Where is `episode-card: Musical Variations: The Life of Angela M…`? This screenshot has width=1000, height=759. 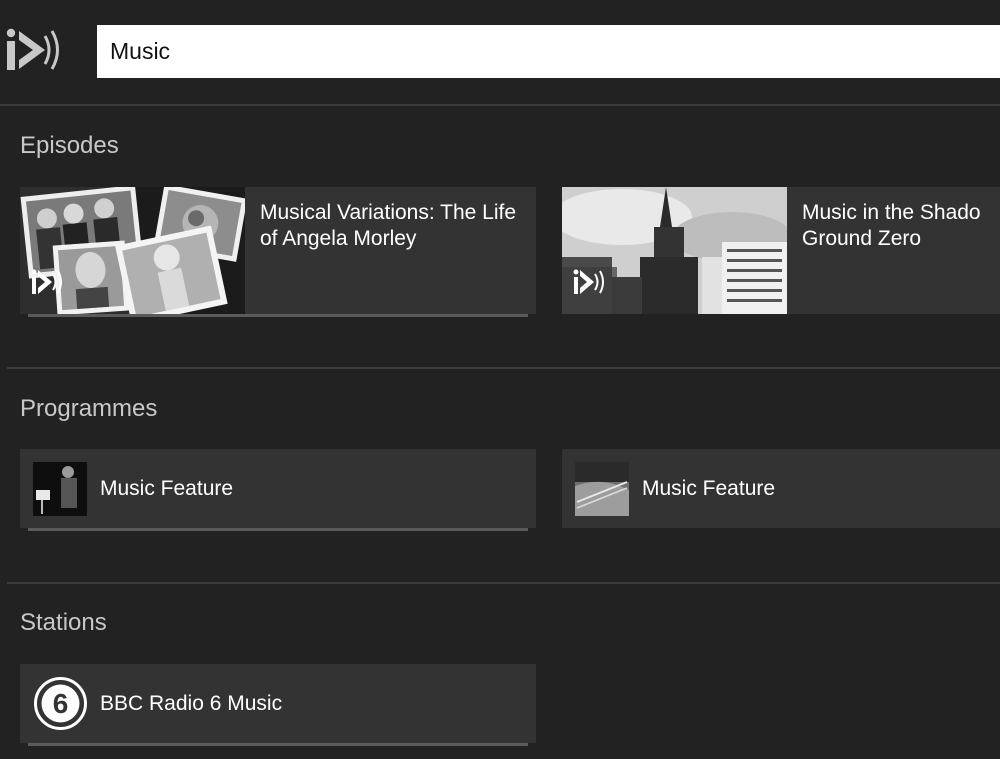
episode-card: Musical Variations: The Life of Angela M… is located at coordinates (278, 252).